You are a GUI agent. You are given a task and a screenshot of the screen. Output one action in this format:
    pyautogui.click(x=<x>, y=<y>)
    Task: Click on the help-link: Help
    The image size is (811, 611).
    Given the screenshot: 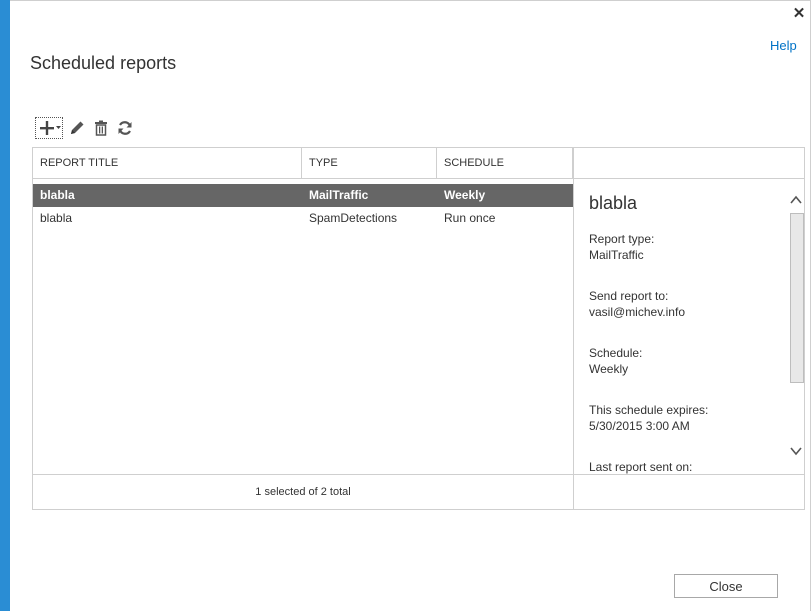 What is the action you would take?
    pyautogui.click(x=783, y=45)
    